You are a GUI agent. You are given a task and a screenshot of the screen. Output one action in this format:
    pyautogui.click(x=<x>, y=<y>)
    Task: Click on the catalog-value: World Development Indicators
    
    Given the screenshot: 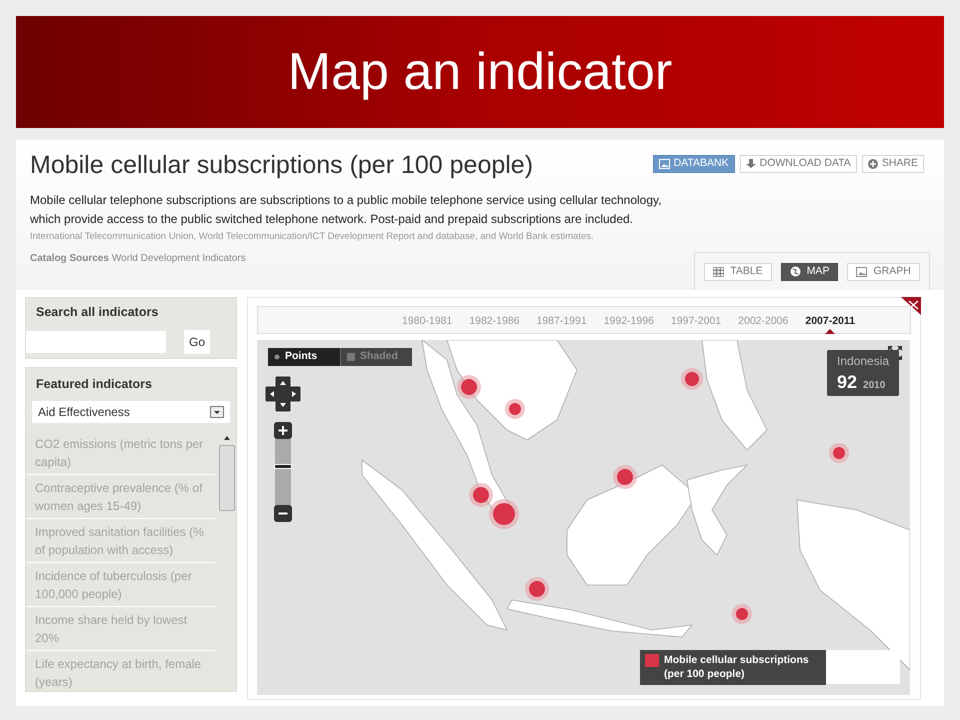 What is the action you would take?
    pyautogui.click(x=179, y=259)
    